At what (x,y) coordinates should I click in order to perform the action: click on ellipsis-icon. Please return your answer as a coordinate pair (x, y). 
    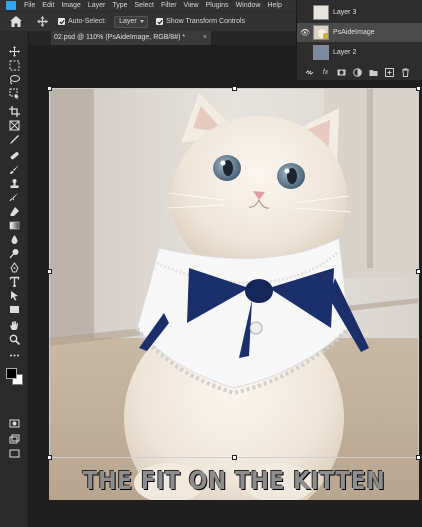
    Looking at the image, I should click on (14, 355).